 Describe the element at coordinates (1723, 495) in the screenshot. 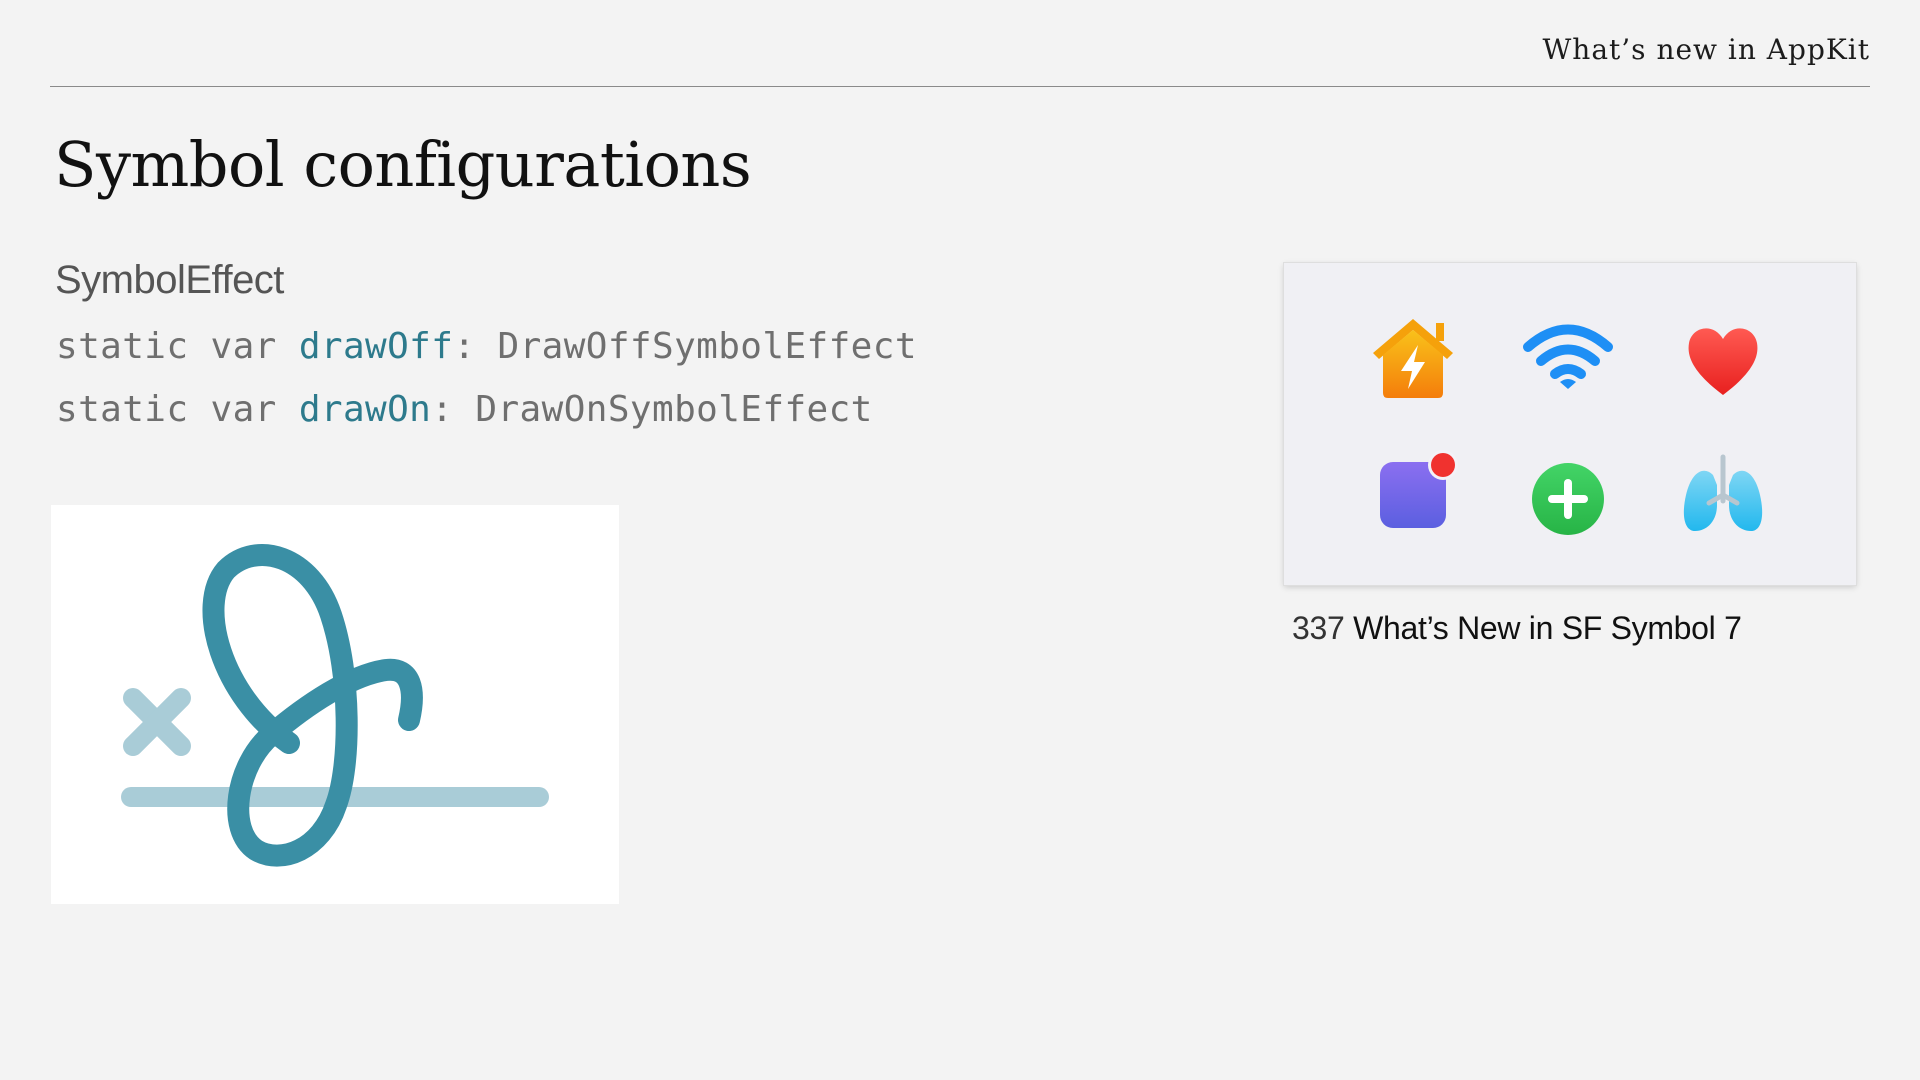

I see `lungs-icon` at that location.